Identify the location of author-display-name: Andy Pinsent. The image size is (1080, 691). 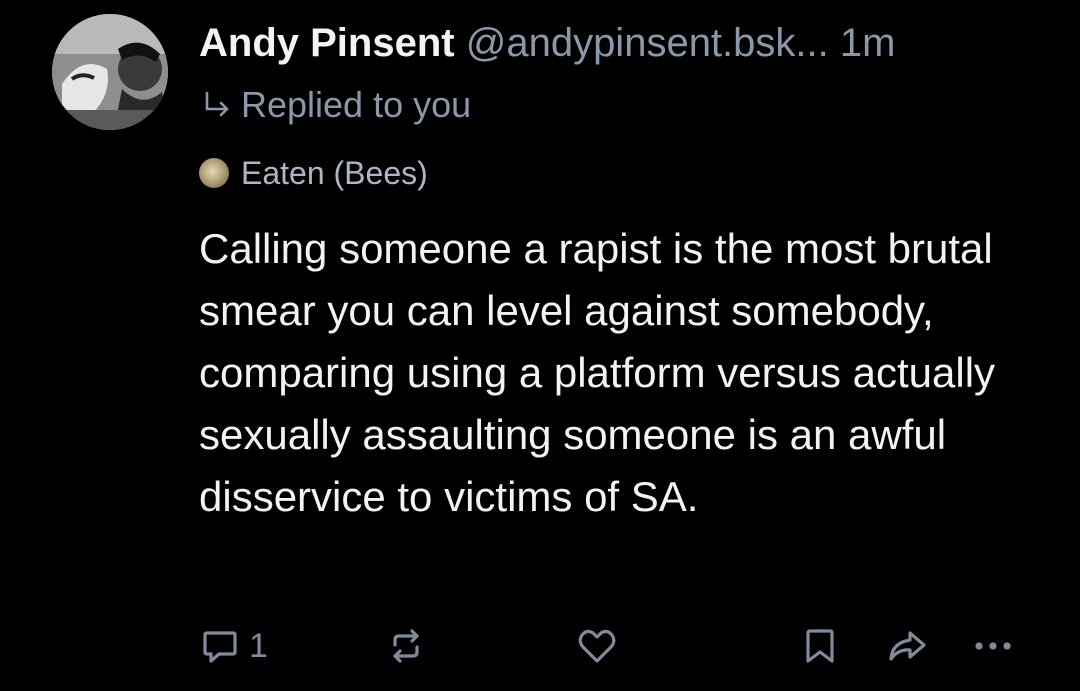
(327, 43).